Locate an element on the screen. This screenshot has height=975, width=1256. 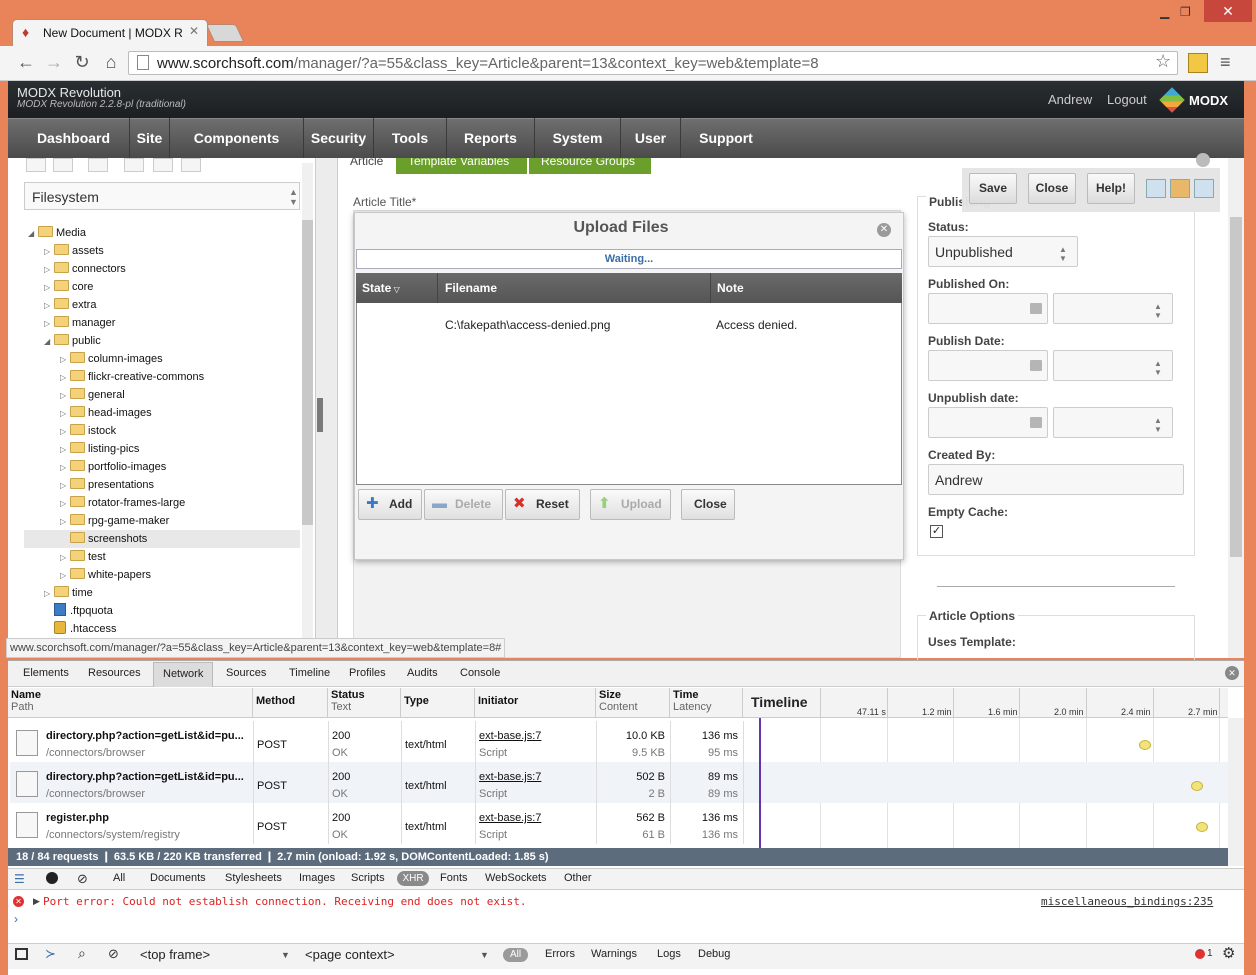
tab-console: Console is located at coordinates (480, 673).